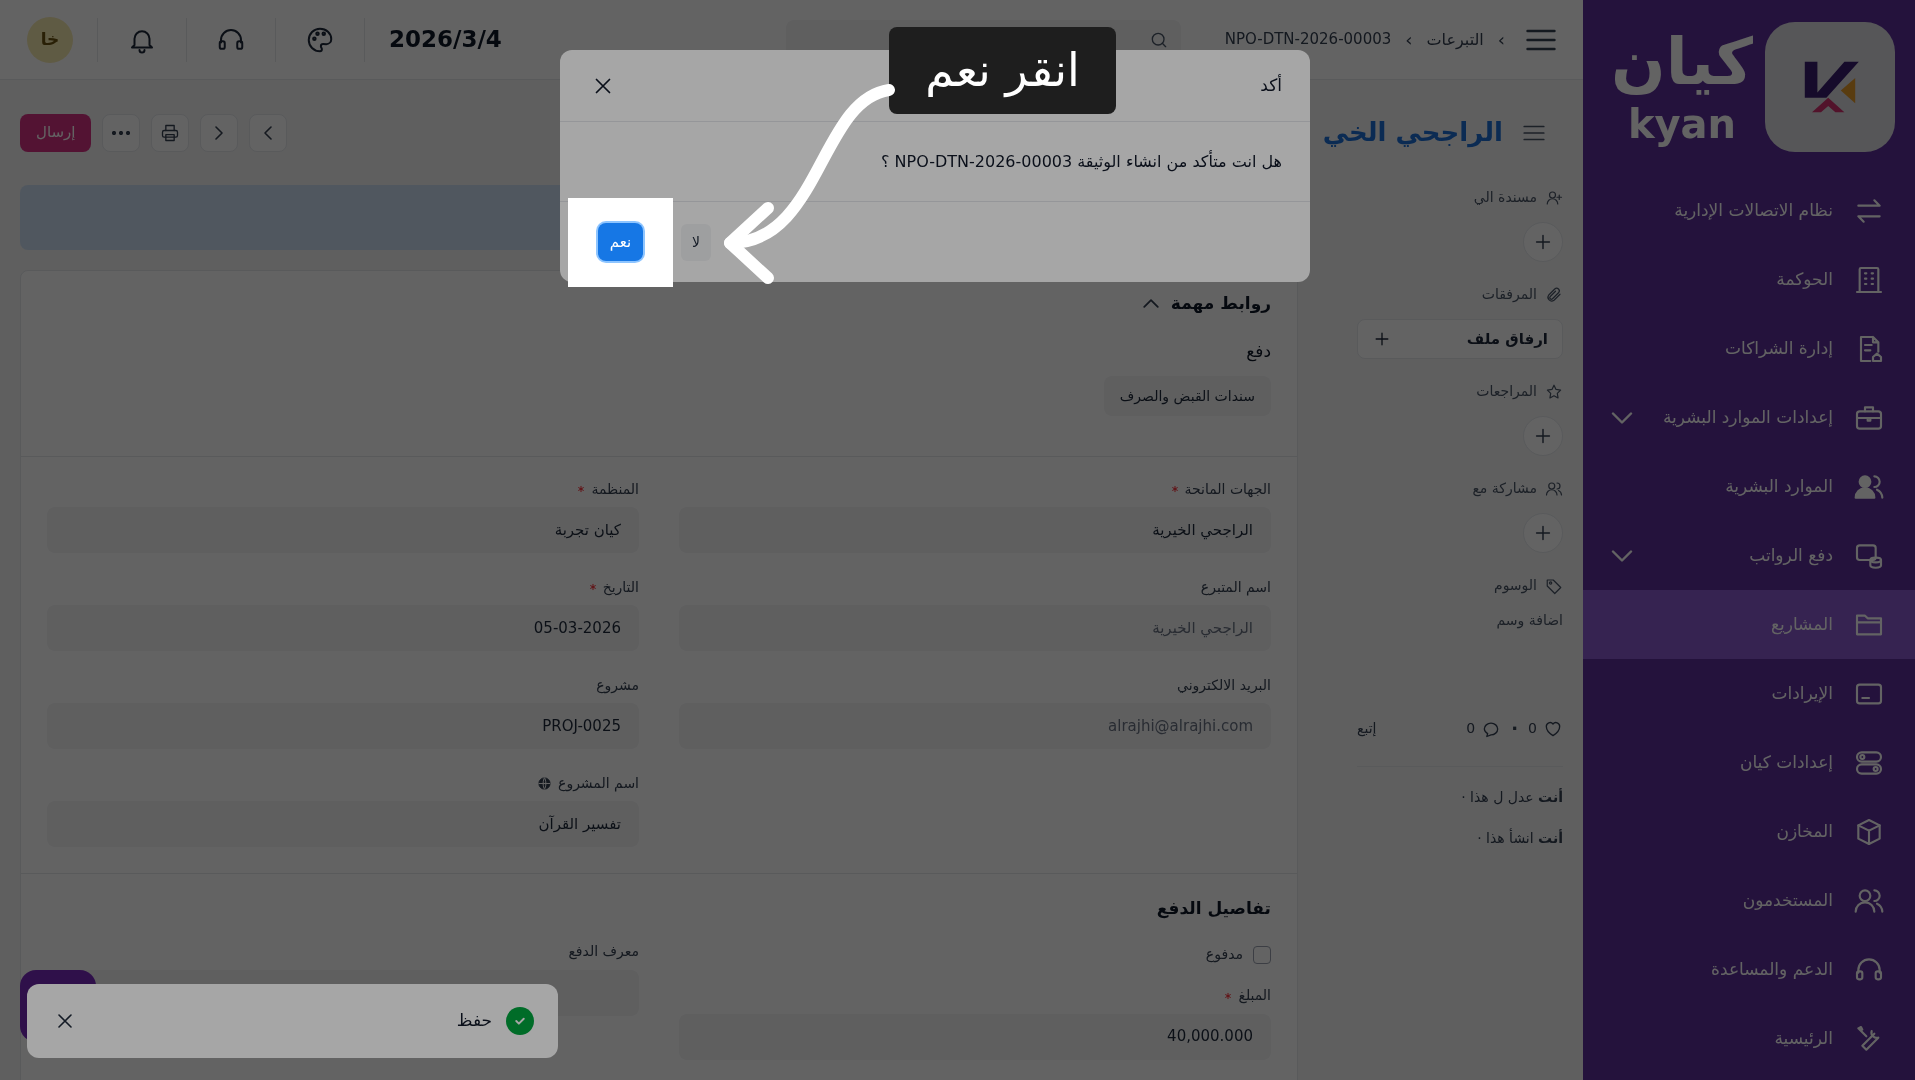 This screenshot has width=1915, height=1080. Describe the element at coordinates (1081, 161) in the screenshot. I see `dialog-message: هل انت متأكد من انشاء الوثيقة NPO-DTN-2026-00003 ؟` at that location.